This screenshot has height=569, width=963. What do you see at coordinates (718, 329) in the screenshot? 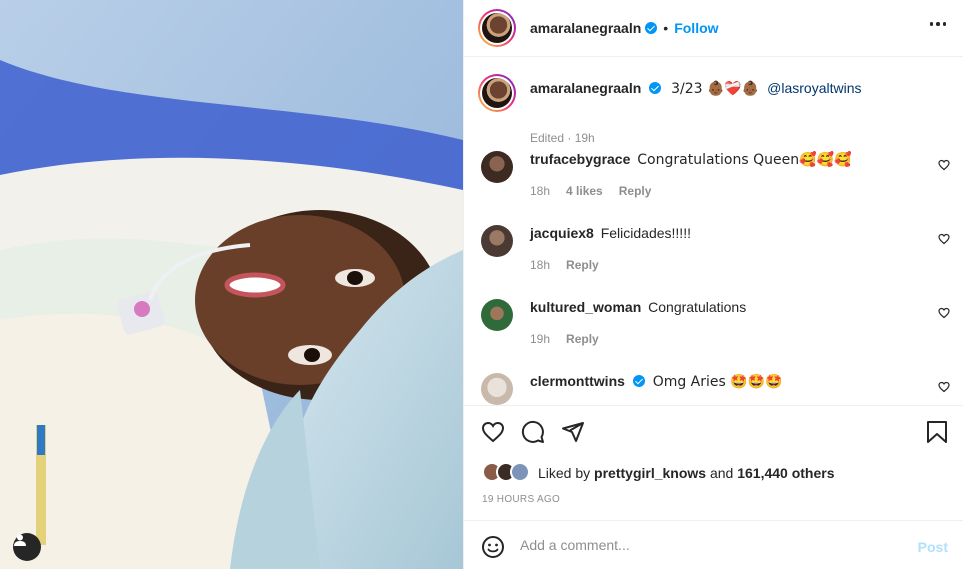
I see `comment-item: kultured_woman Congratulations 19h Reply` at bounding box center [718, 329].